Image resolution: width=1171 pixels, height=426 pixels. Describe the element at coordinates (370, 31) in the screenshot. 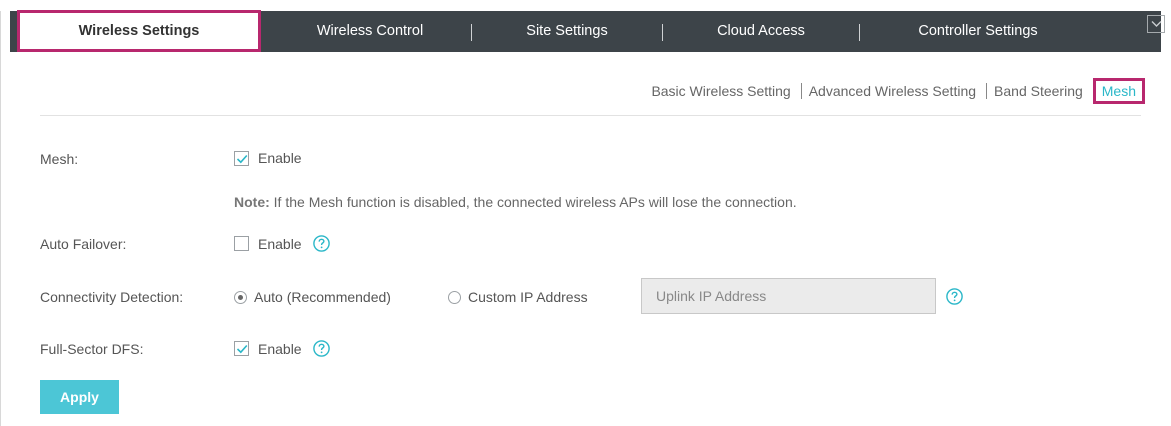

I see `tab-wireless-control: Wireless Control` at that location.